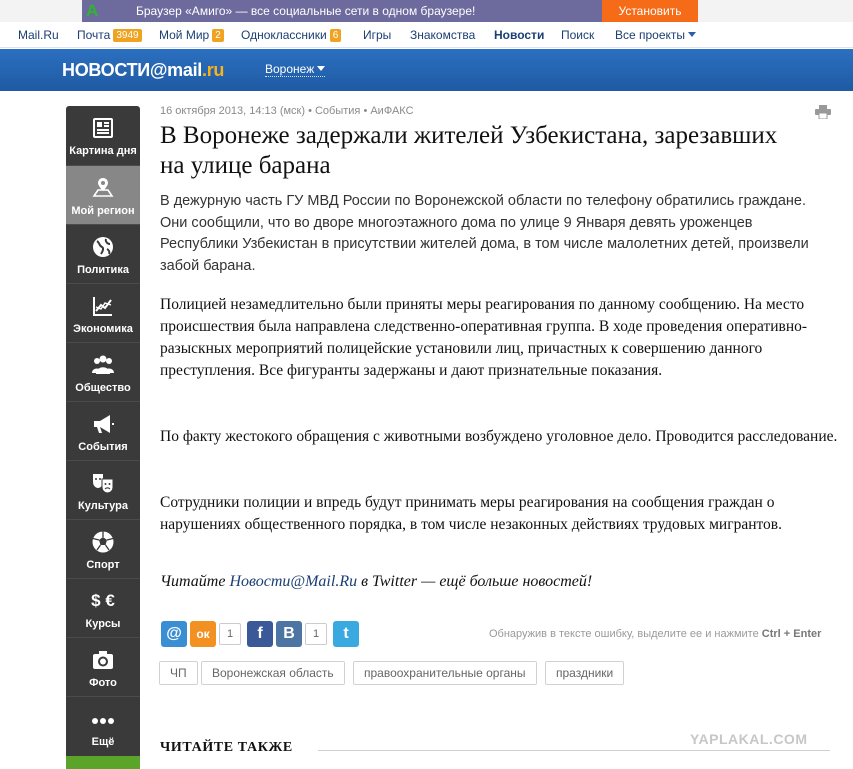 Image resolution: width=853 pixels, height=769 pixels. What do you see at coordinates (103, 762) in the screenshot?
I see `sidebar-bottom-strip` at bounding box center [103, 762].